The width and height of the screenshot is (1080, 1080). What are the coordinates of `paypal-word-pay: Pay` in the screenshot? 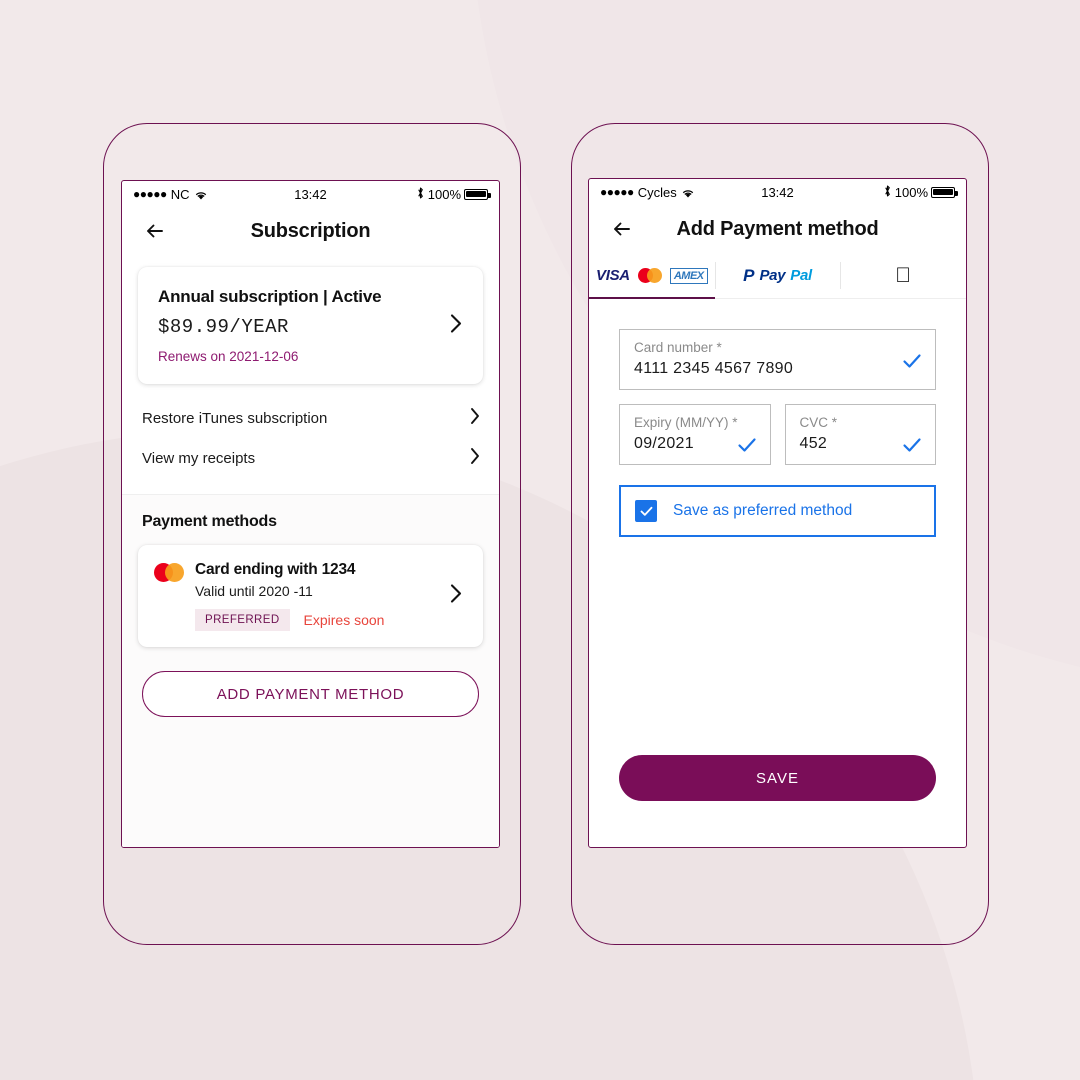 It's located at (772, 275).